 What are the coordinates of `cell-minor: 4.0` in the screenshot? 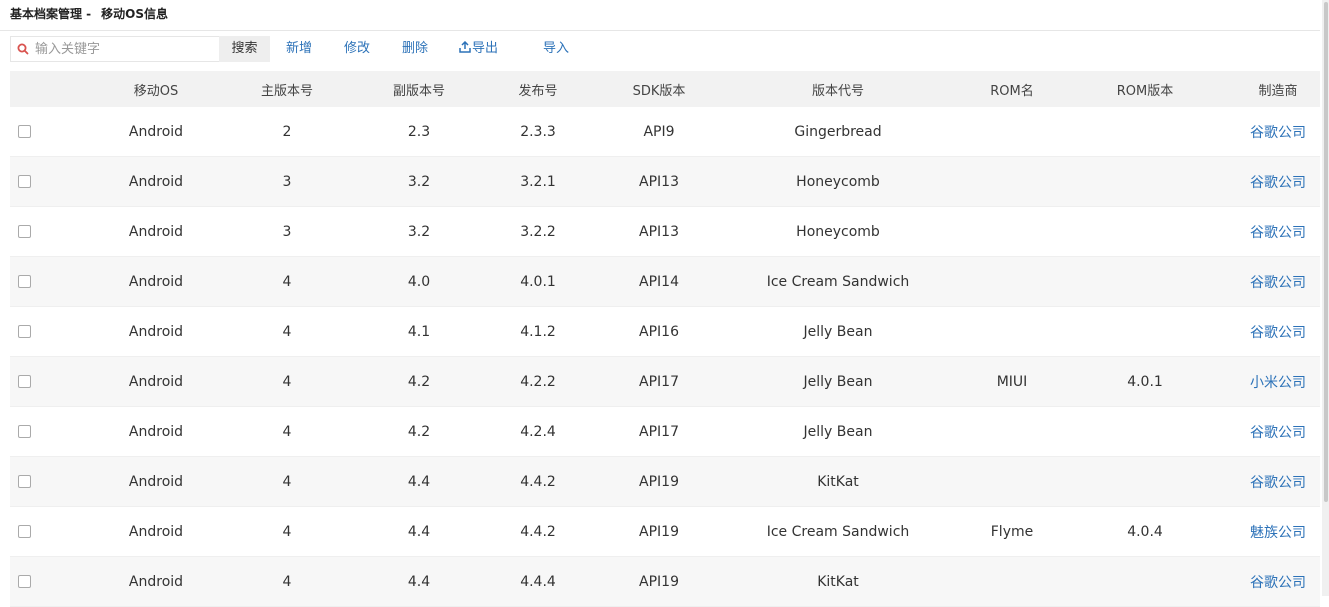 It's located at (419, 281).